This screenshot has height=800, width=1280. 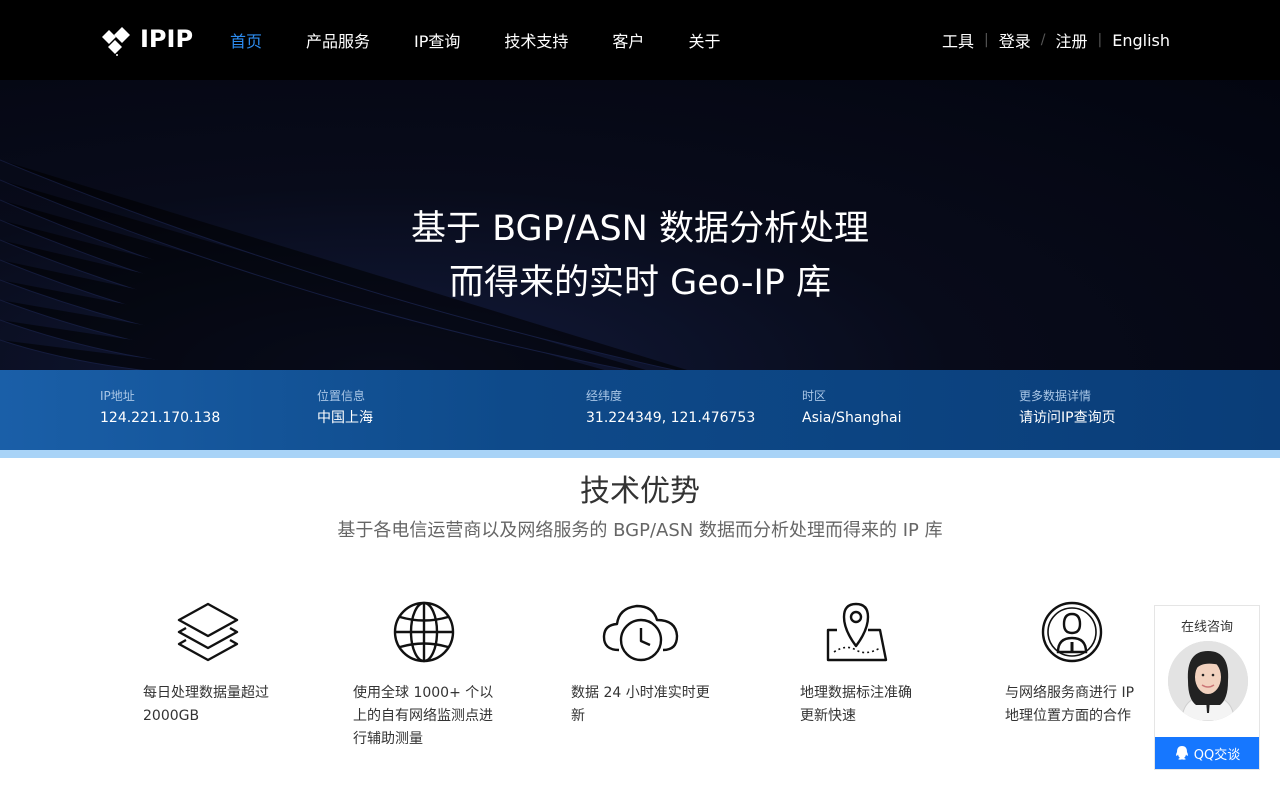 I want to click on ipip-logo-icon, so click(x=116, y=41).